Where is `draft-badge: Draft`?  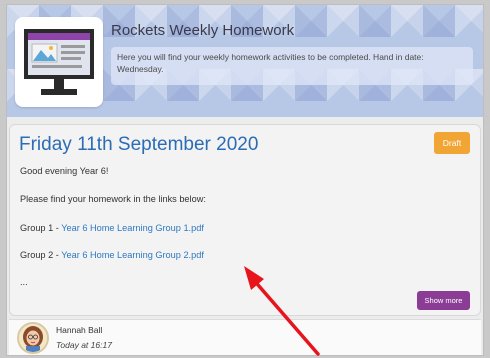
draft-badge: Draft is located at coordinates (452, 143).